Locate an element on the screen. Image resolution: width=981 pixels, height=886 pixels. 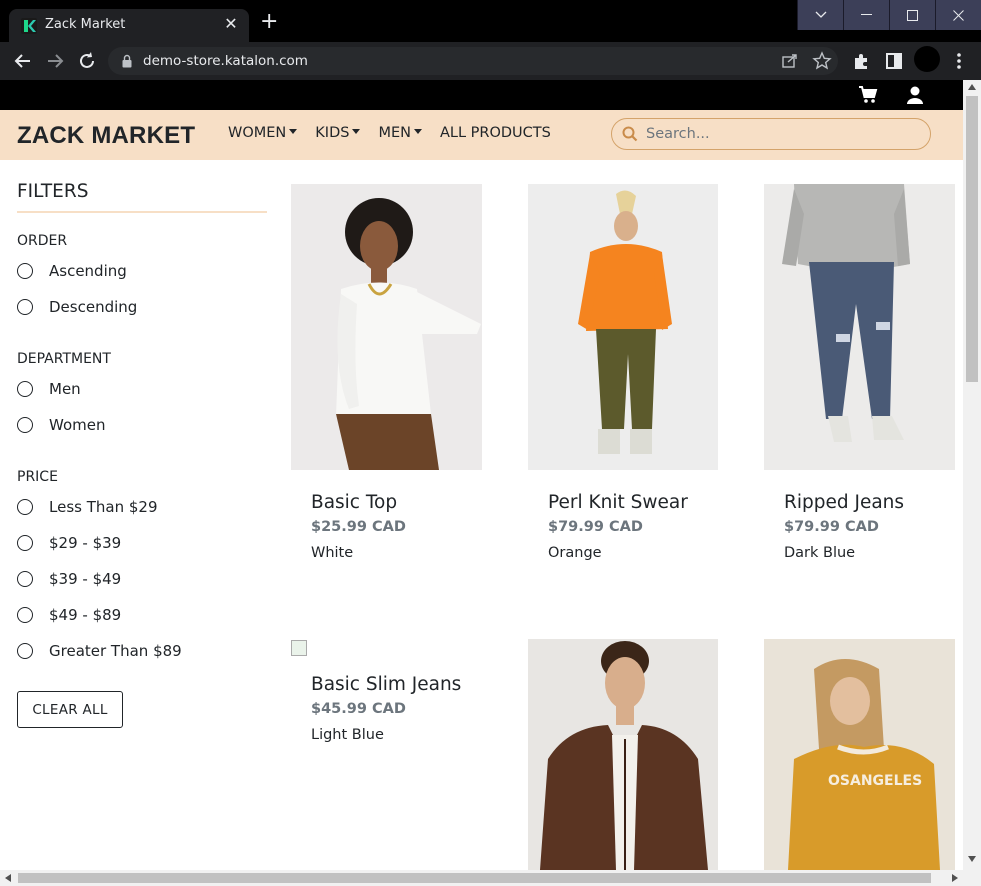
filter-option-price-49-89: $49 - $89 is located at coordinates (142, 615).